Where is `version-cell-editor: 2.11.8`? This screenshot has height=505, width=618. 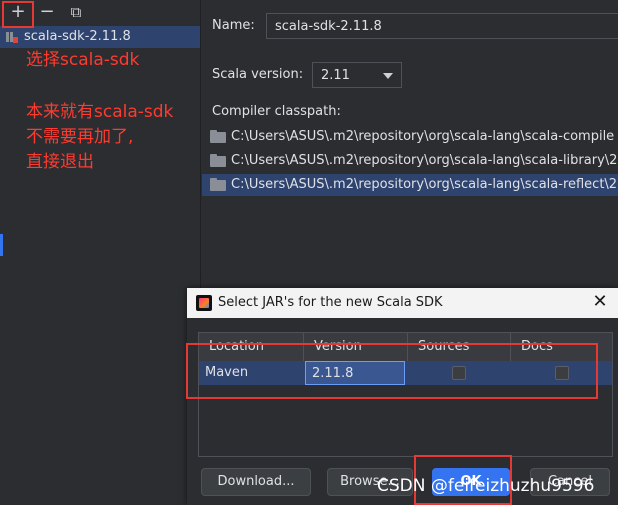
version-cell-editor: 2.11.8 is located at coordinates (355, 373).